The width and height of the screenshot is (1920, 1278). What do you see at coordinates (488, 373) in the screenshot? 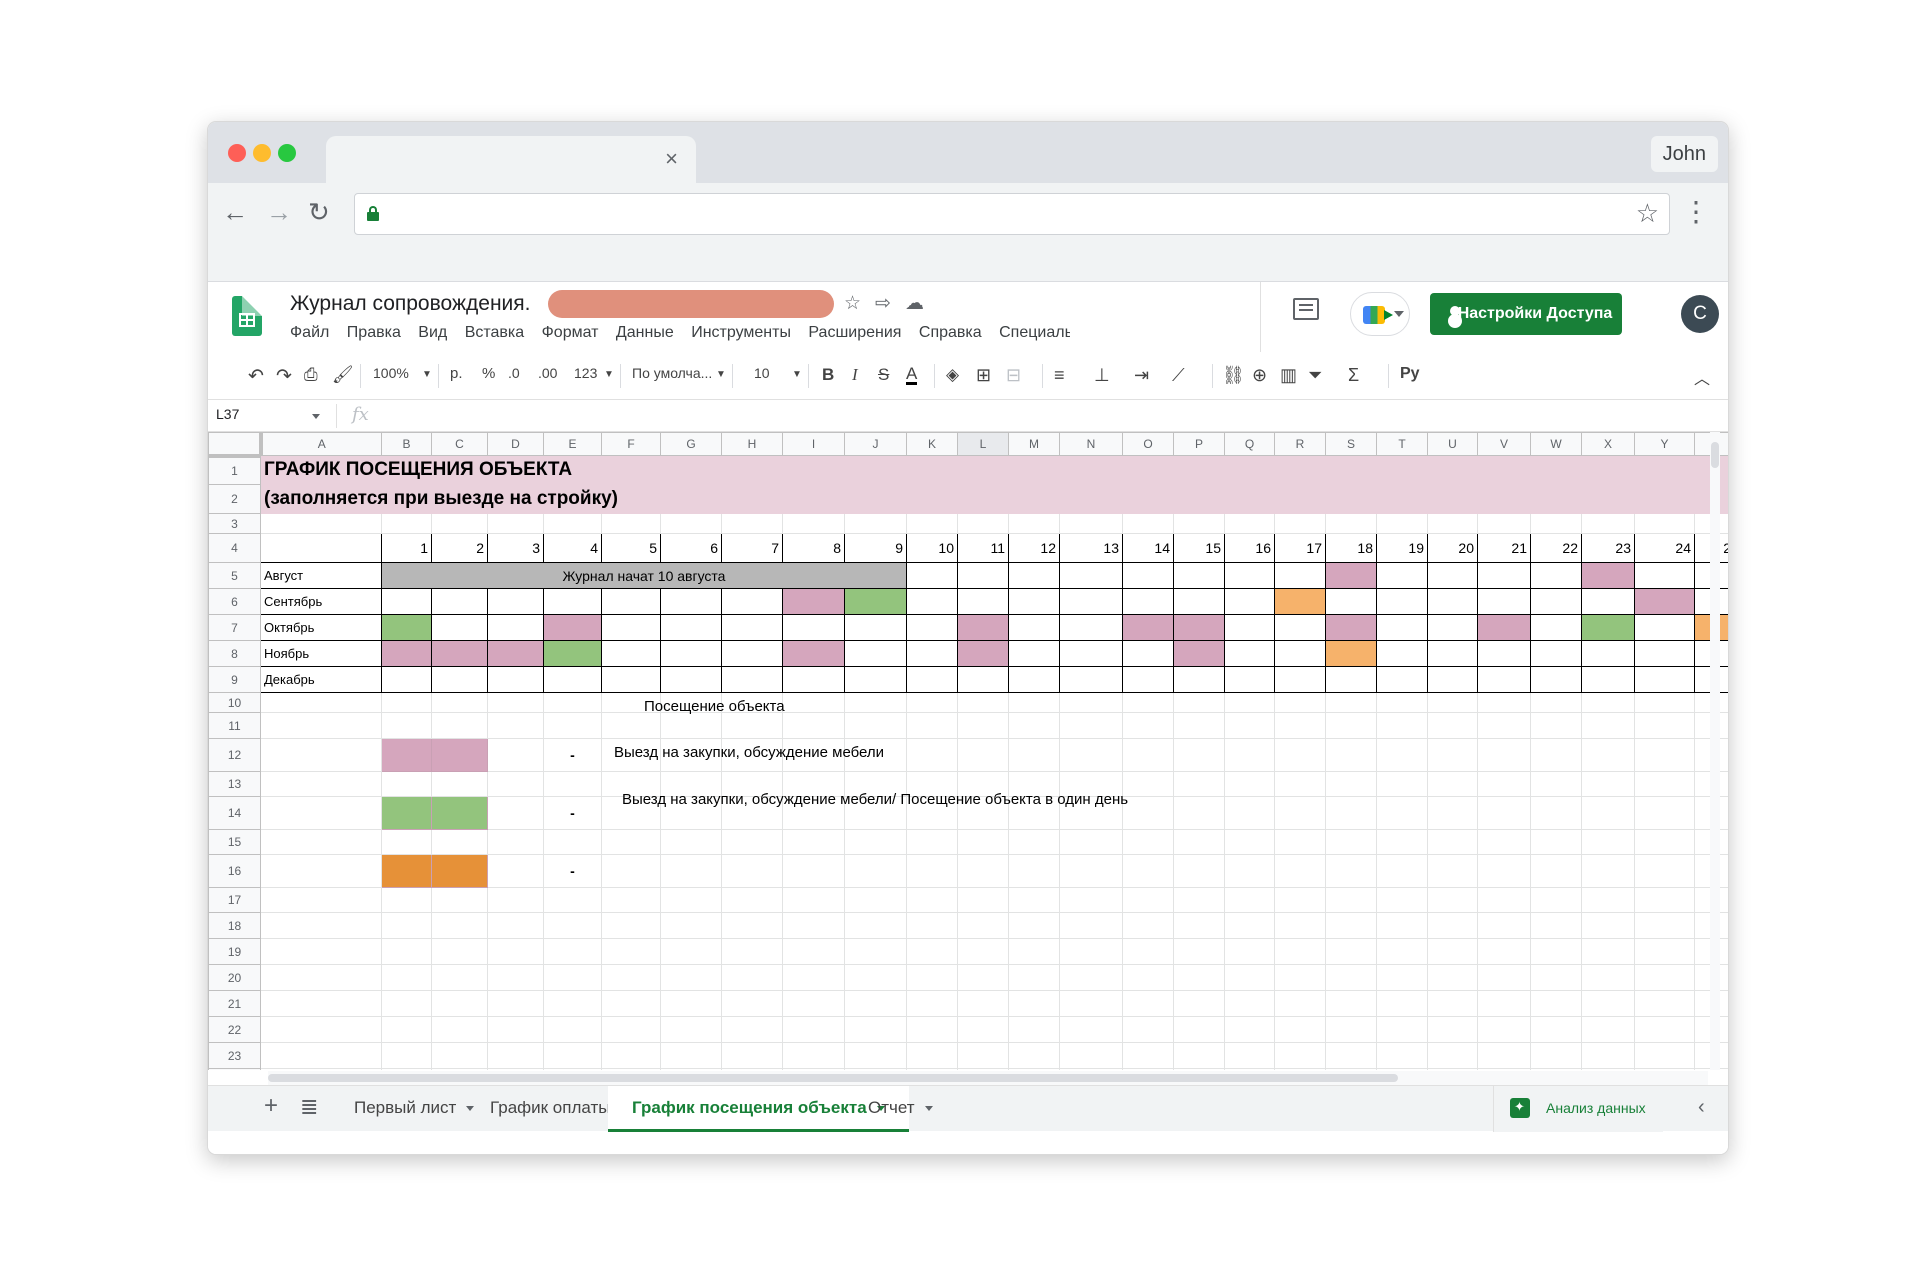
I see `percent-format-button: %` at bounding box center [488, 373].